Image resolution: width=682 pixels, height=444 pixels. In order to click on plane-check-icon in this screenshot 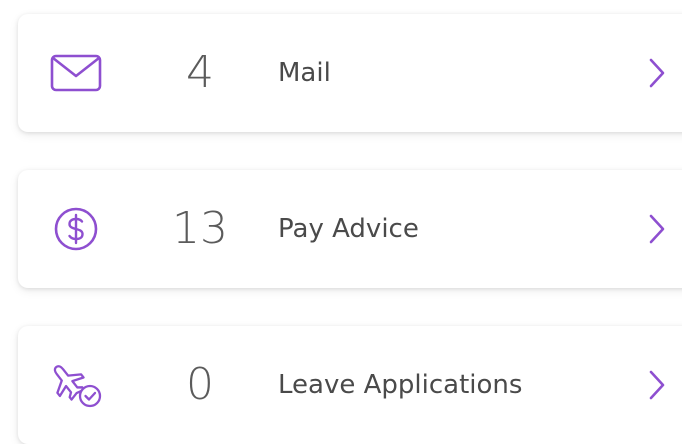, I will do `click(76, 385)`.